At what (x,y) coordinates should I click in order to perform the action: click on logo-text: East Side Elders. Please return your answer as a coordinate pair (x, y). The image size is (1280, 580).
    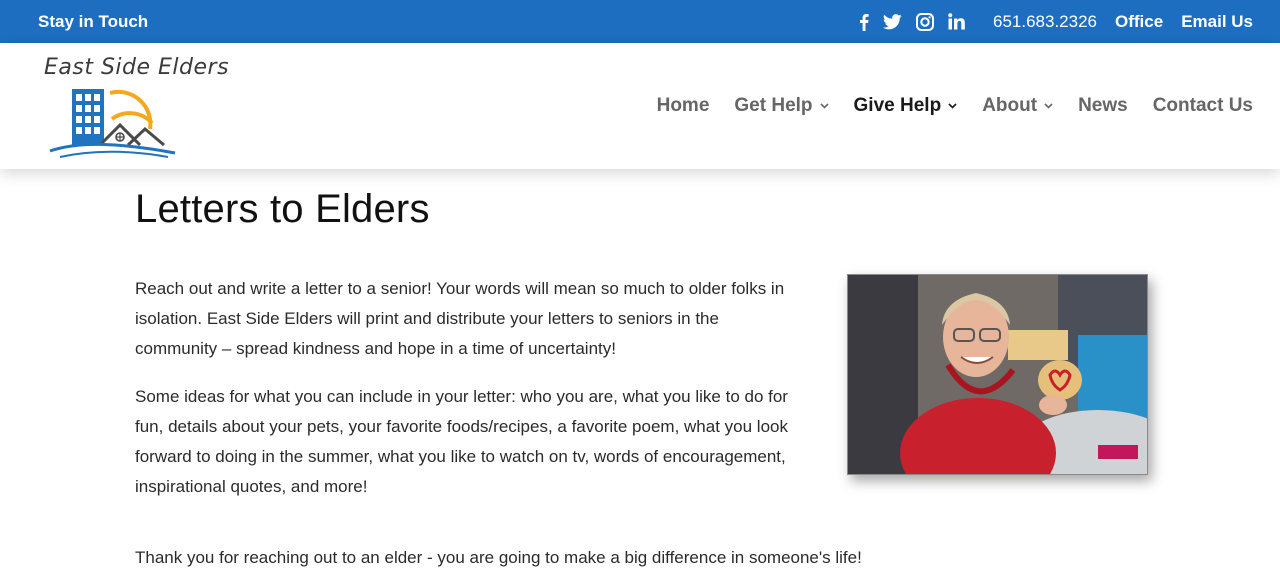
    Looking at the image, I should click on (137, 67).